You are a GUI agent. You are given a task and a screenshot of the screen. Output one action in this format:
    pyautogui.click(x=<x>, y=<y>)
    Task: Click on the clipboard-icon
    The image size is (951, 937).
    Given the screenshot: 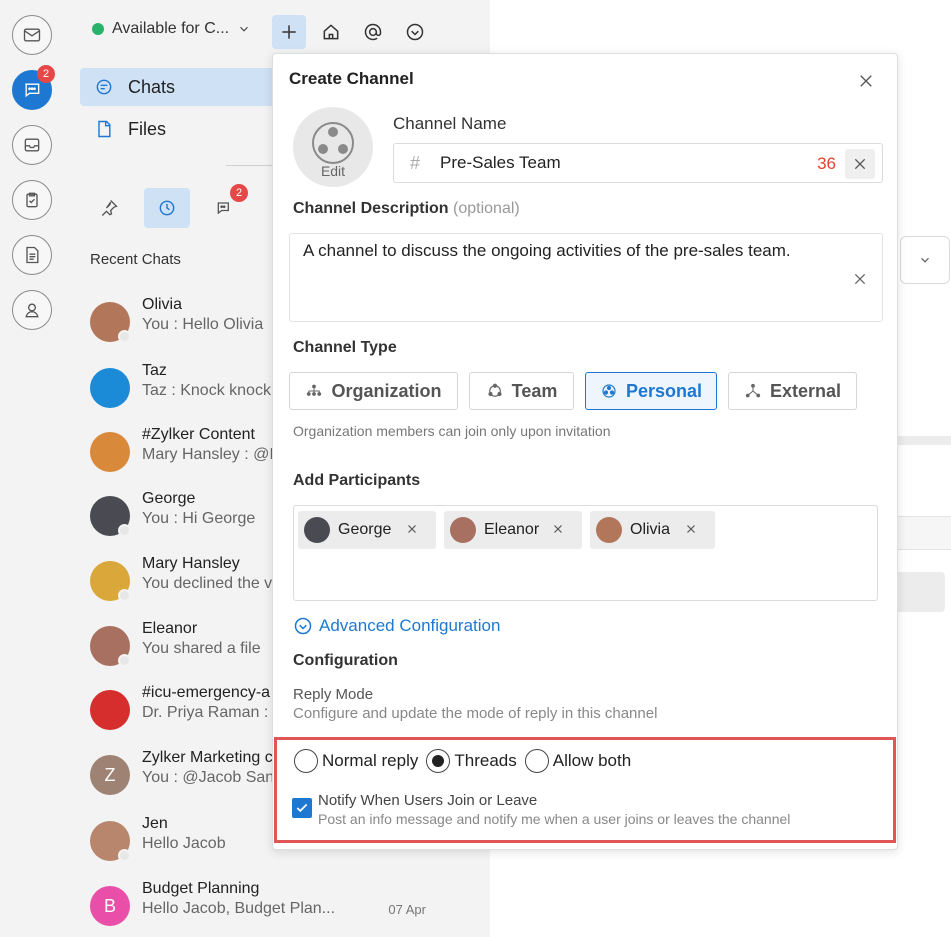 What is the action you would take?
    pyautogui.click(x=32, y=200)
    